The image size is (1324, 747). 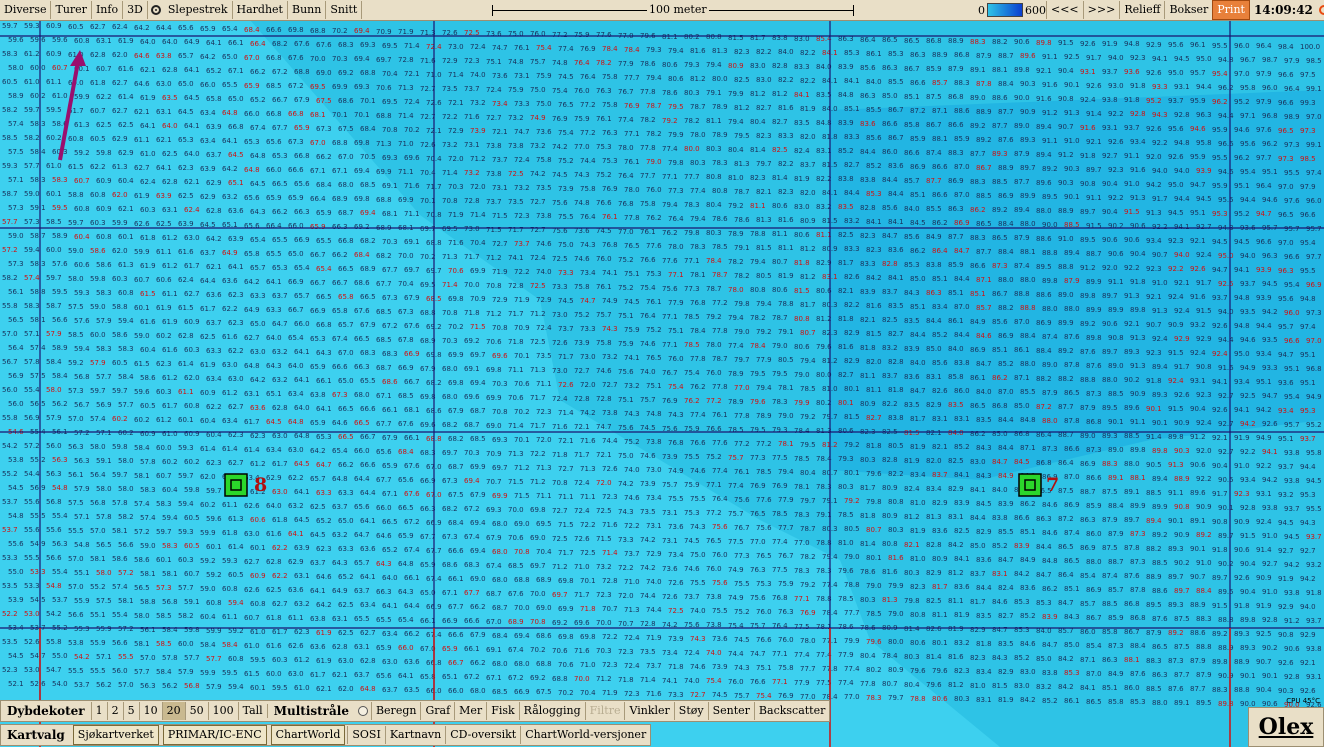 What do you see at coordinates (1160, 479) in the screenshot?
I see `depth-sounding: 89.4` at bounding box center [1160, 479].